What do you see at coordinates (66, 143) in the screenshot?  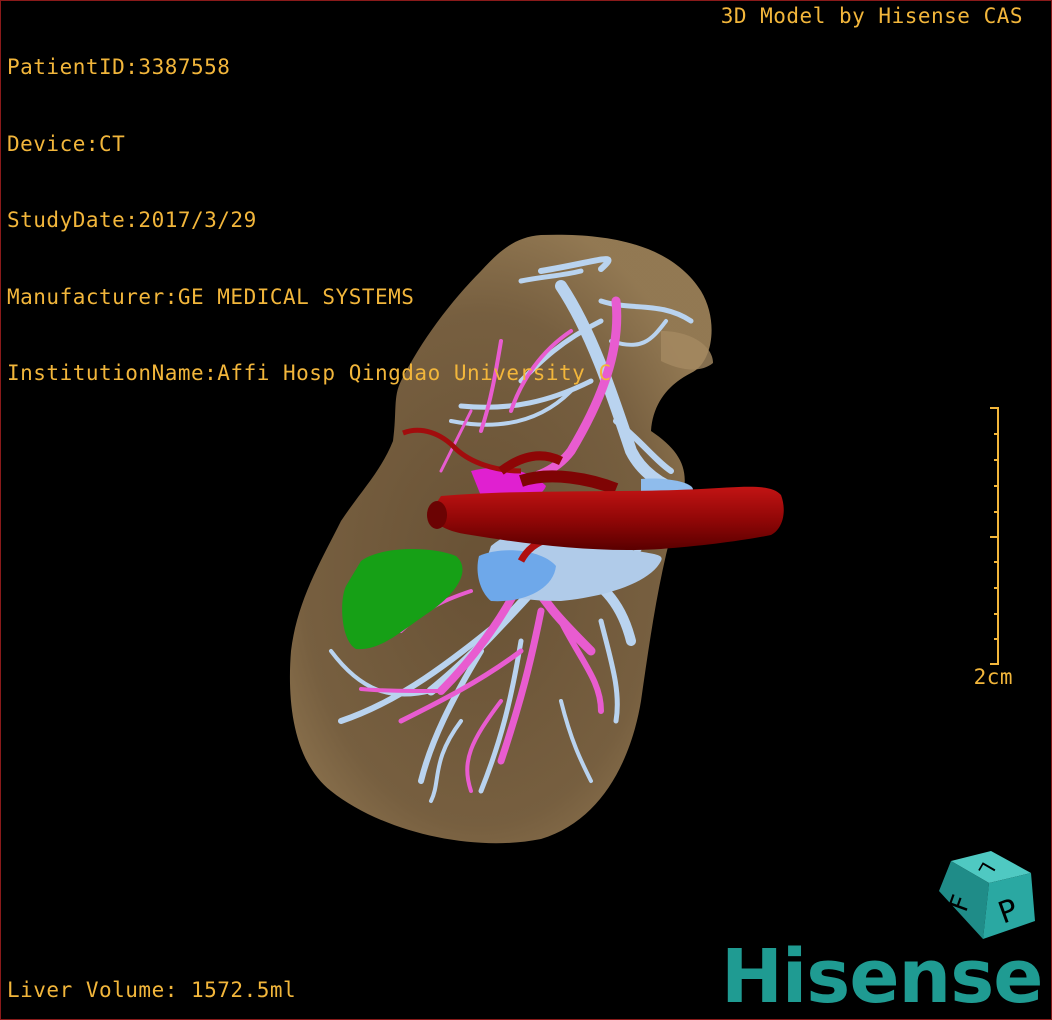 I see `device-label: Device:CT` at bounding box center [66, 143].